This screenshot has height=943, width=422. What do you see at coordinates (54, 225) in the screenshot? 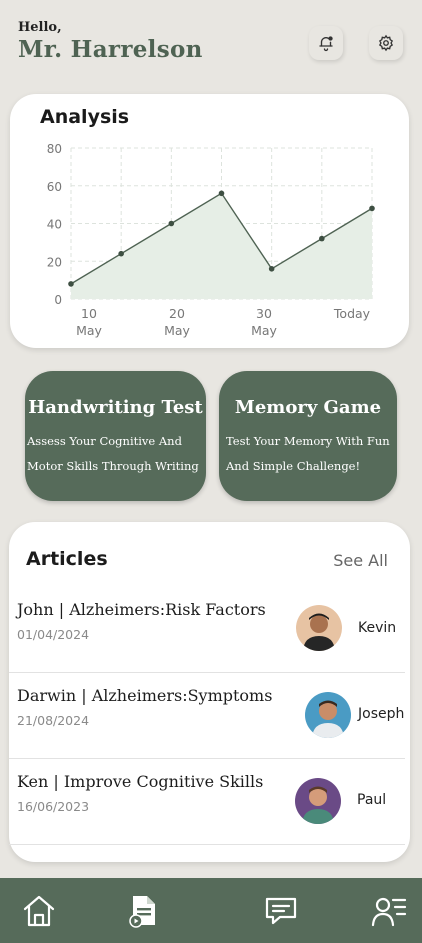
I see `y-tick-label: 40` at bounding box center [54, 225].